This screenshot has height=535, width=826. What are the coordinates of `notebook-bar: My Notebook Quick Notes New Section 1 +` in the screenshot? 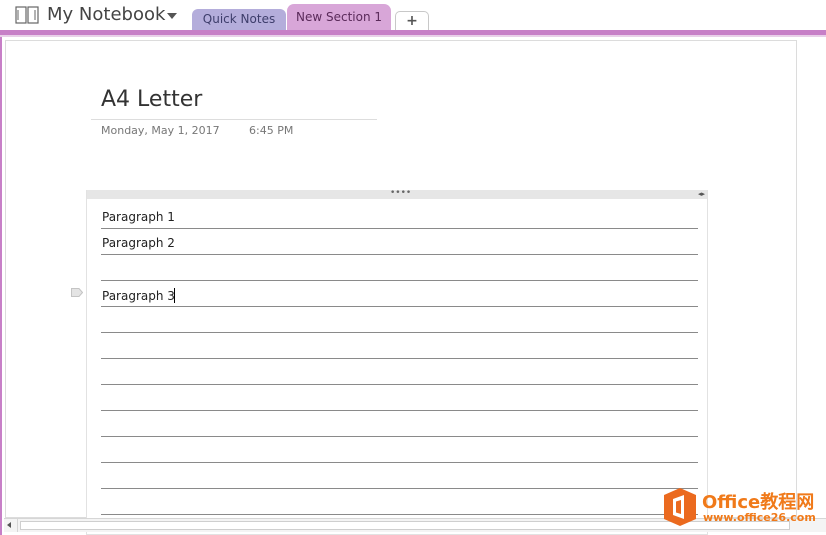 It's located at (413, 15).